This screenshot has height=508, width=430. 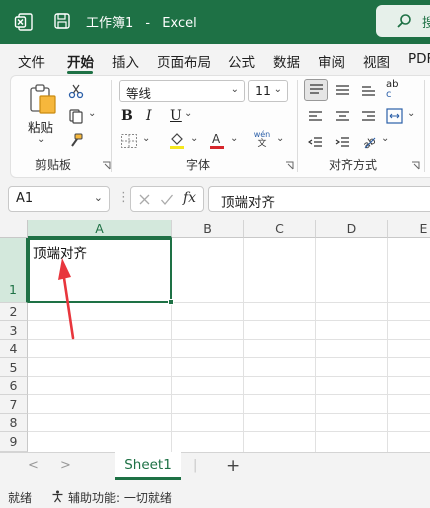 What do you see at coordinates (198, 165) in the screenshot?
I see `font-group-label: 字体` at bounding box center [198, 165].